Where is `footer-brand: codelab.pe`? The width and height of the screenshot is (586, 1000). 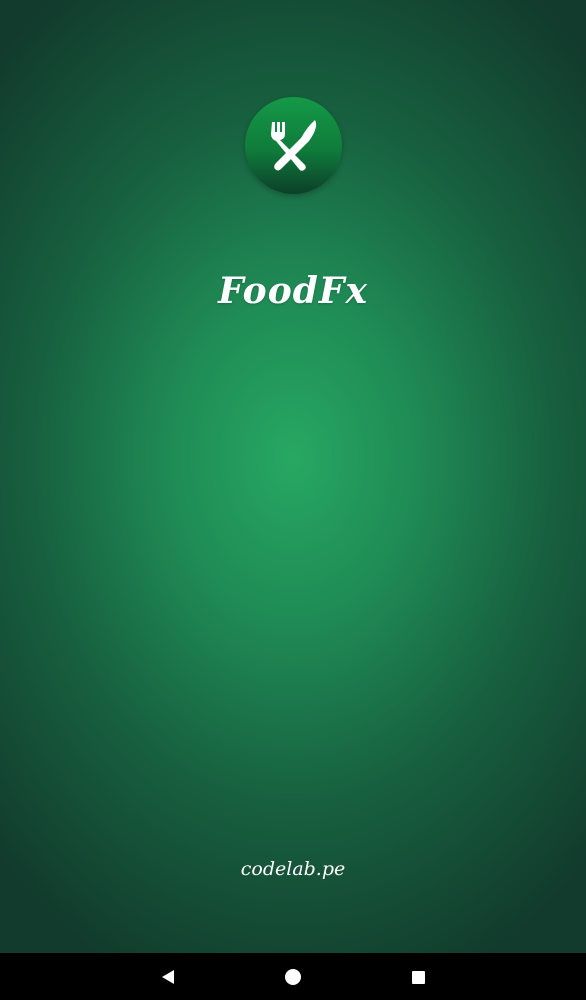 footer-brand: codelab.pe is located at coordinates (293, 869).